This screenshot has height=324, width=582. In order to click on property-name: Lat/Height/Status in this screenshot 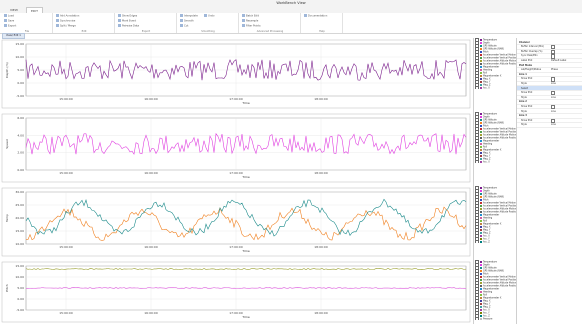, I will do `click(531, 70)`.